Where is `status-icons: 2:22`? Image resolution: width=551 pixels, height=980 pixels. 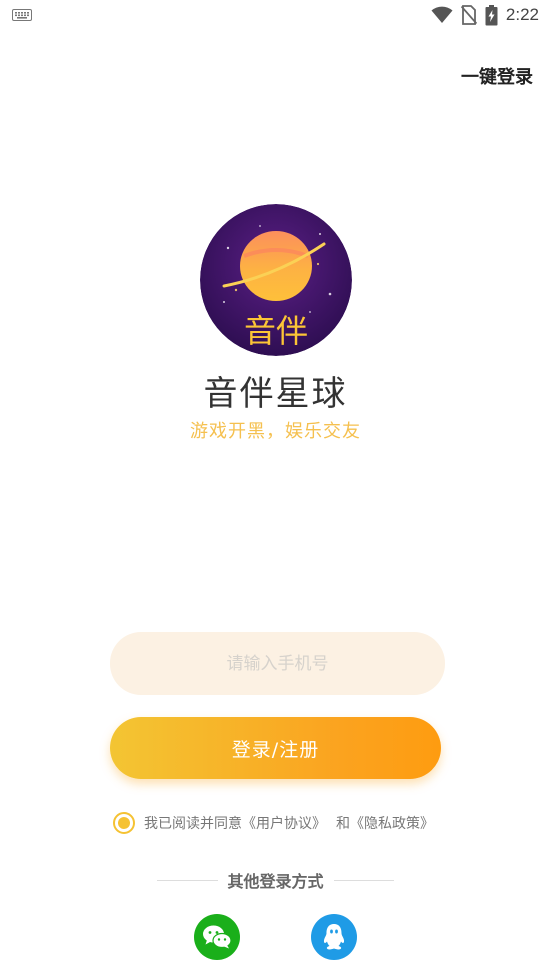
status-icons: 2:22 is located at coordinates (485, 15).